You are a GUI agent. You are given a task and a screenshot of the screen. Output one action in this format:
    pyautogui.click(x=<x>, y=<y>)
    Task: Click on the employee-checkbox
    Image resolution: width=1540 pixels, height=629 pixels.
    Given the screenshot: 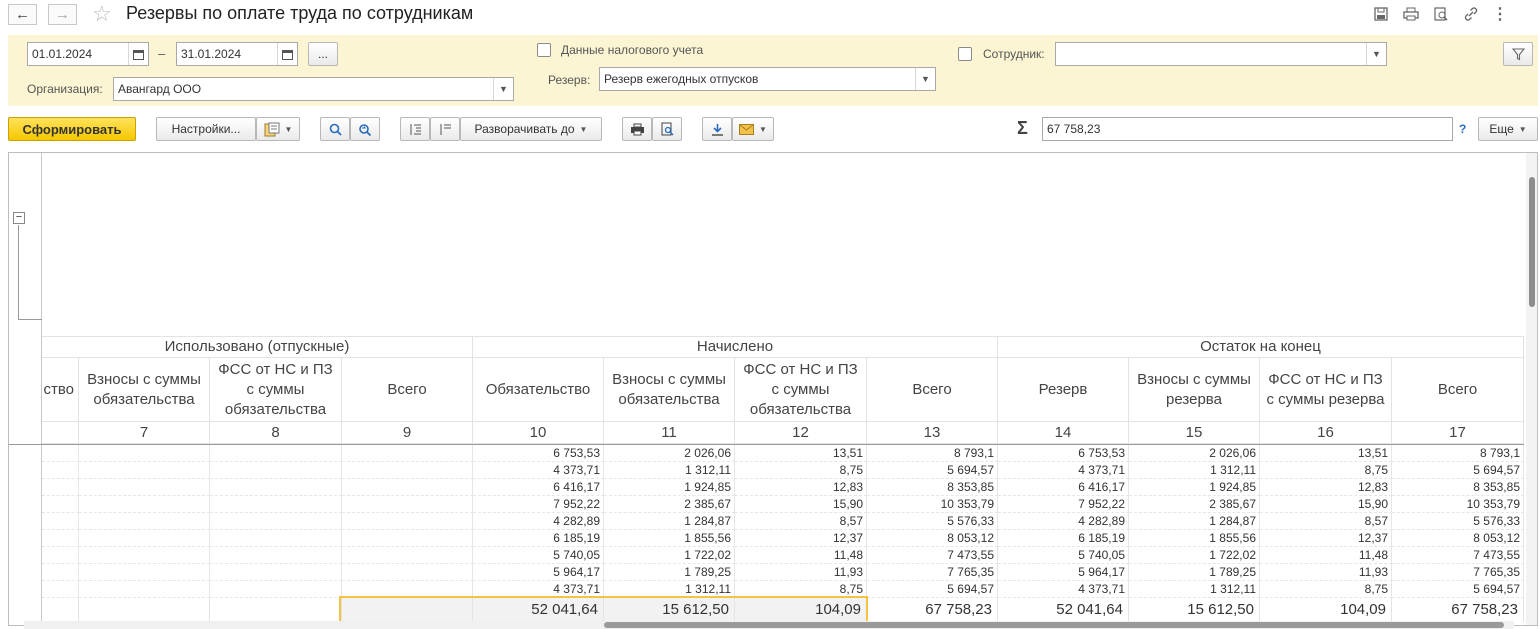 What is the action you would take?
    pyautogui.click(x=965, y=54)
    